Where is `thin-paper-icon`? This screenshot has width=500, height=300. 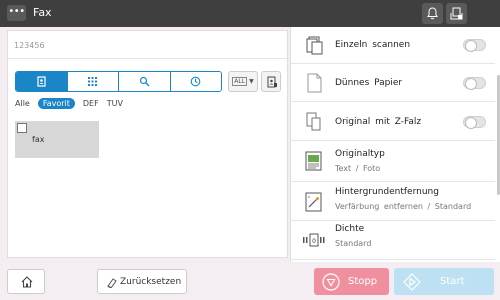
thin-paper-icon is located at coordinates (314, 83).